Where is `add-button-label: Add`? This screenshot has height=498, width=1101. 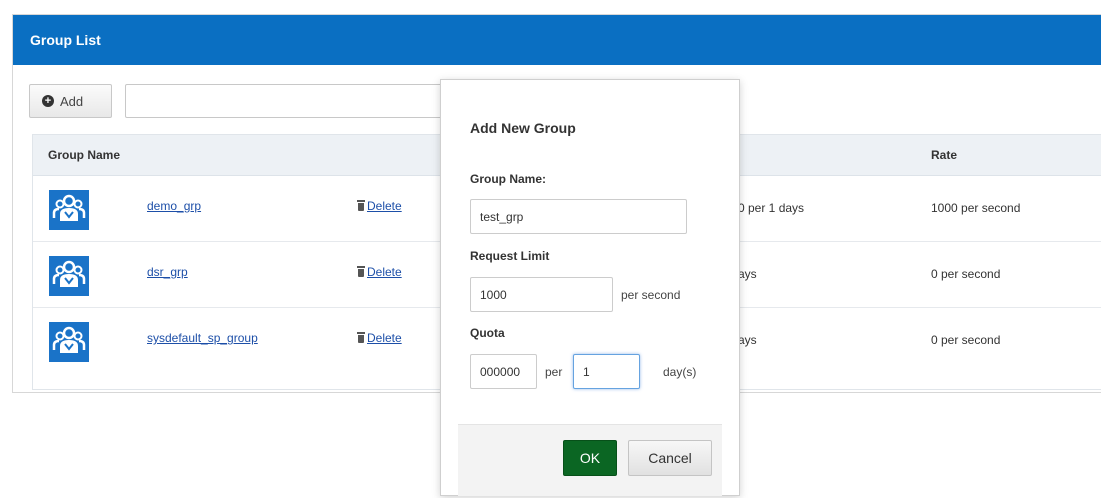
add-button-label: Add is located at coordinates (72, 101).